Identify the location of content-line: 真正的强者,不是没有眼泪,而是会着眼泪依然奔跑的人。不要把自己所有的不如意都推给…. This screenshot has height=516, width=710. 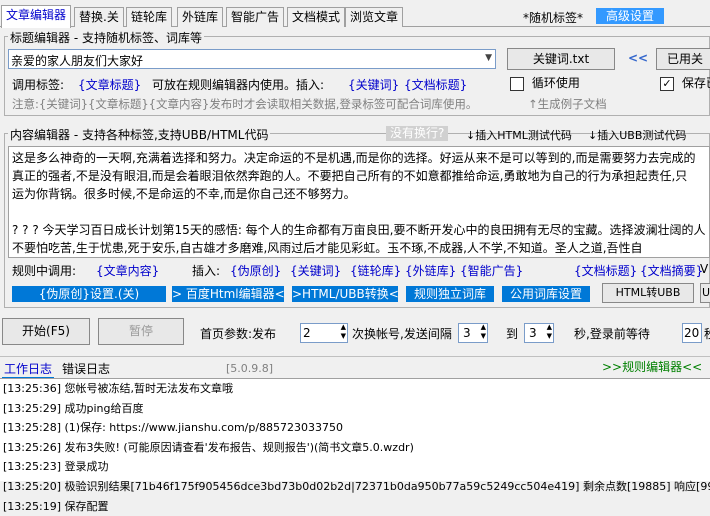
(350, 176).